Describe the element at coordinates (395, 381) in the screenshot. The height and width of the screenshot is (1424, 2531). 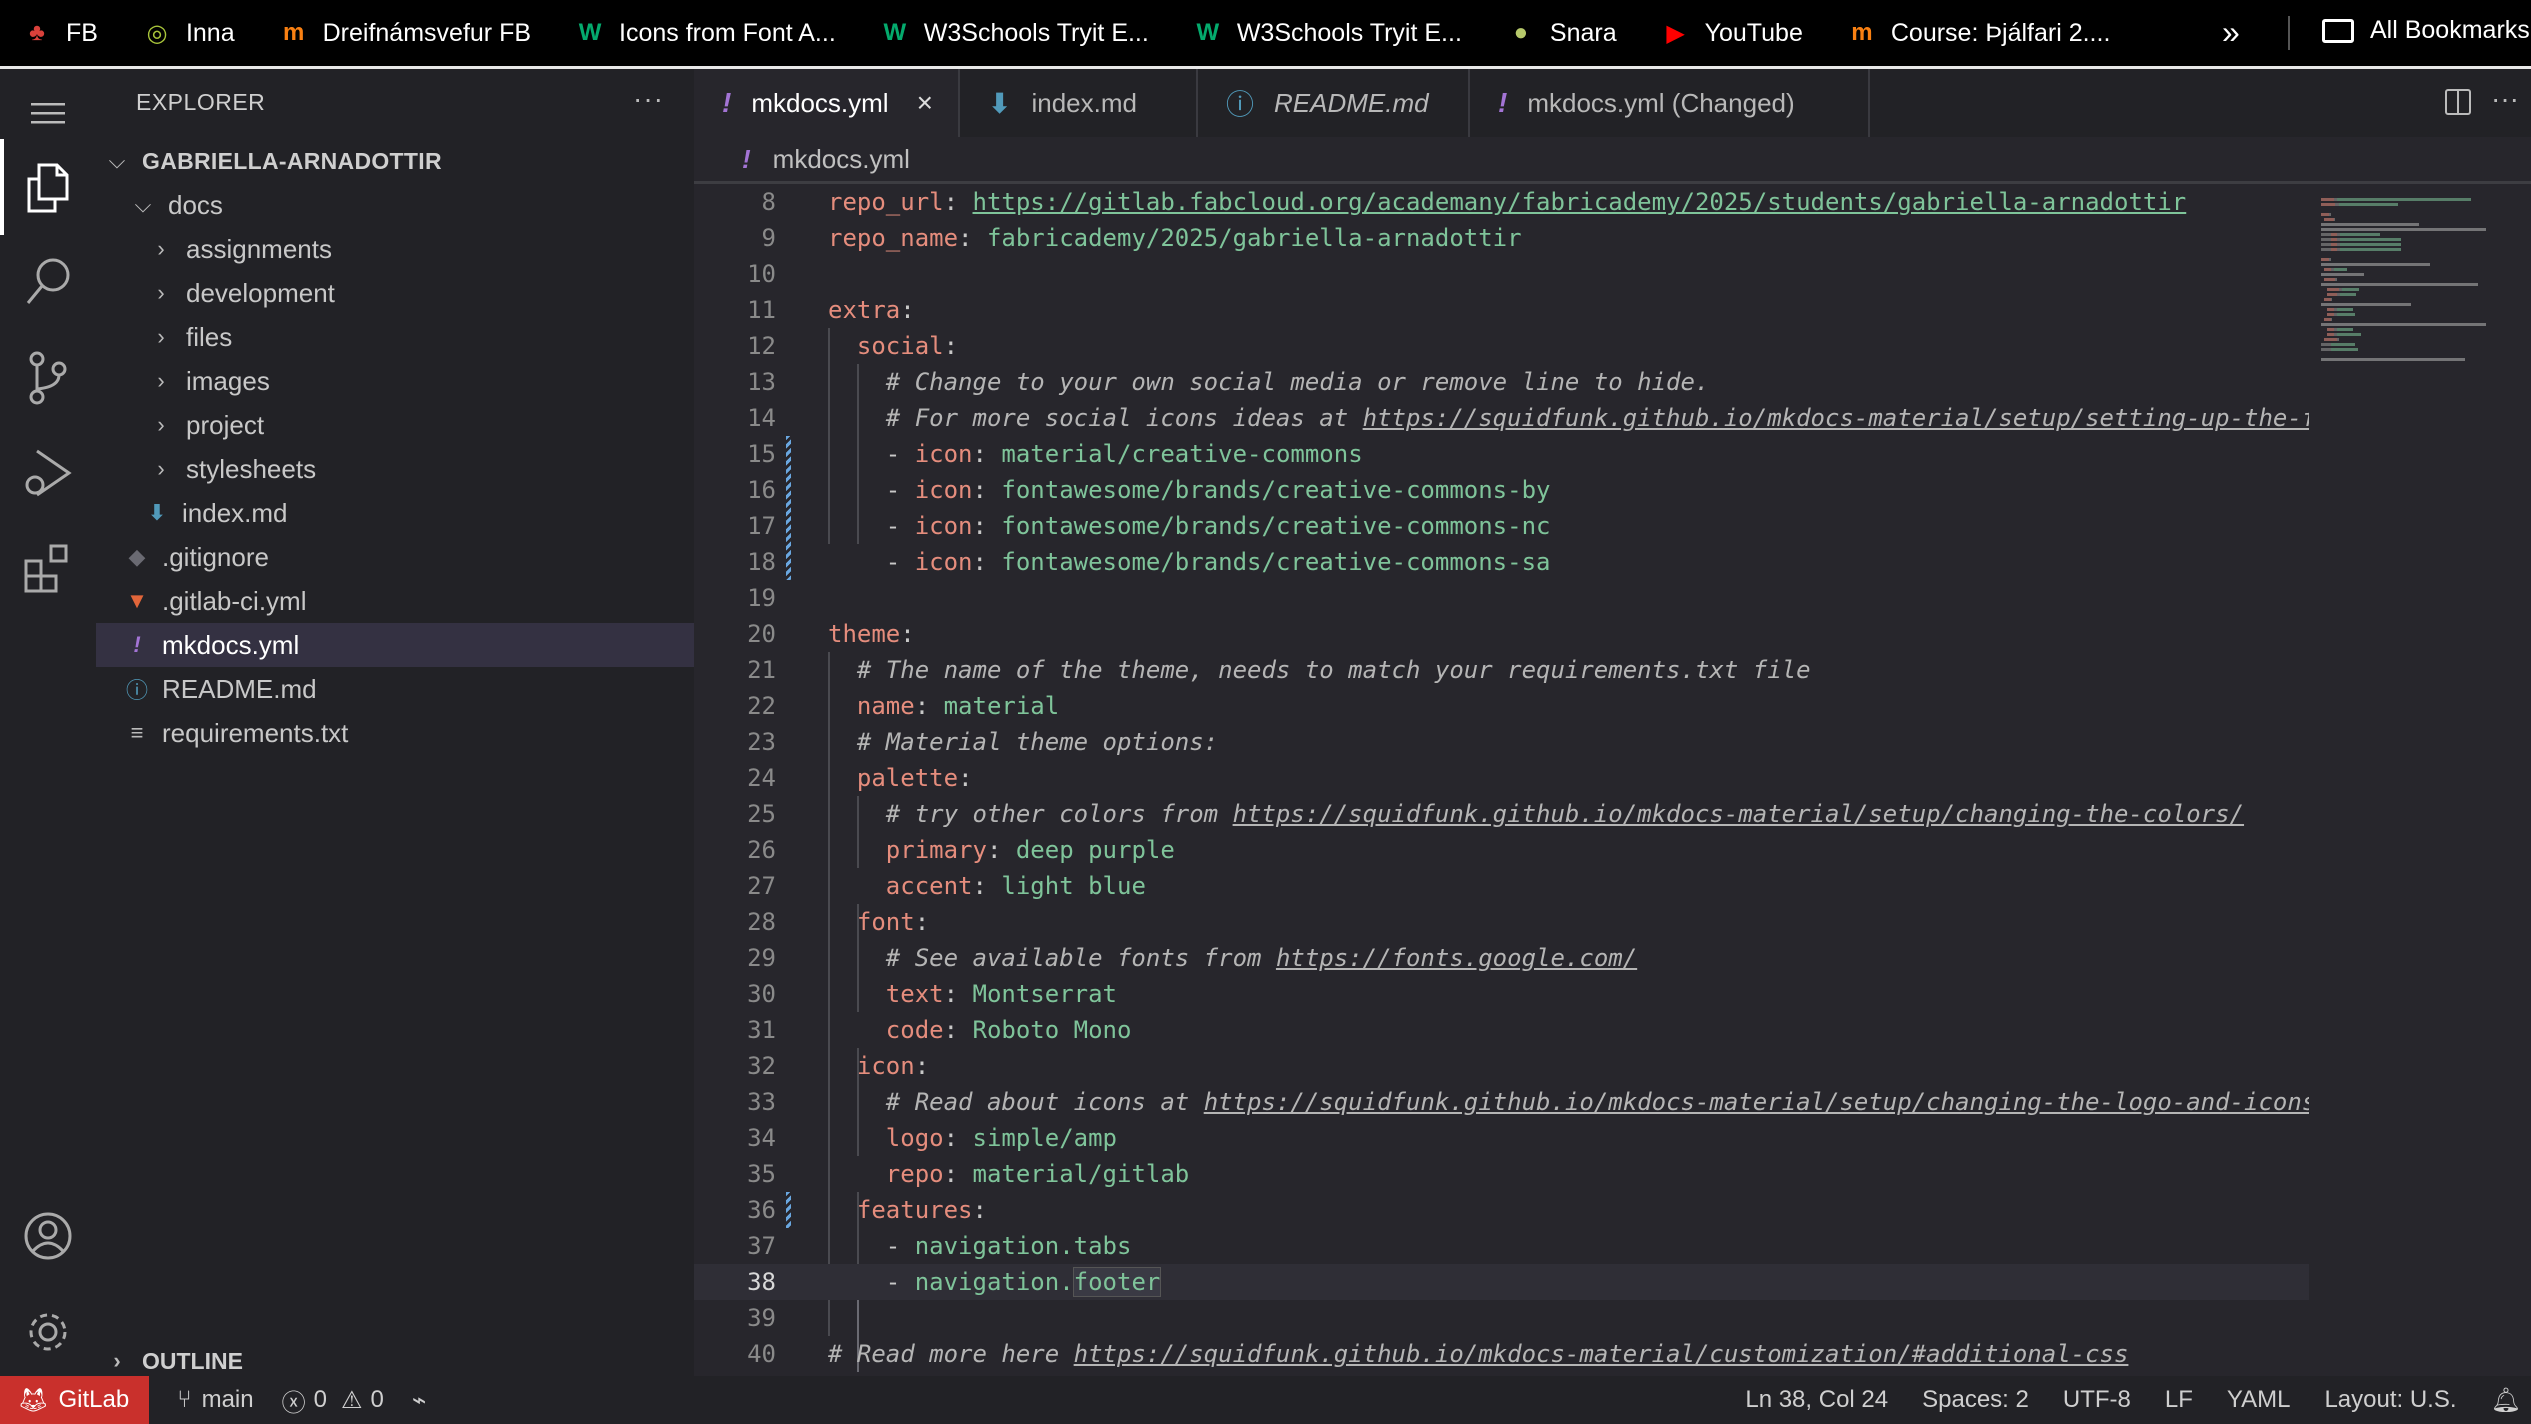
I see `tree-item-images: › images` at that location.